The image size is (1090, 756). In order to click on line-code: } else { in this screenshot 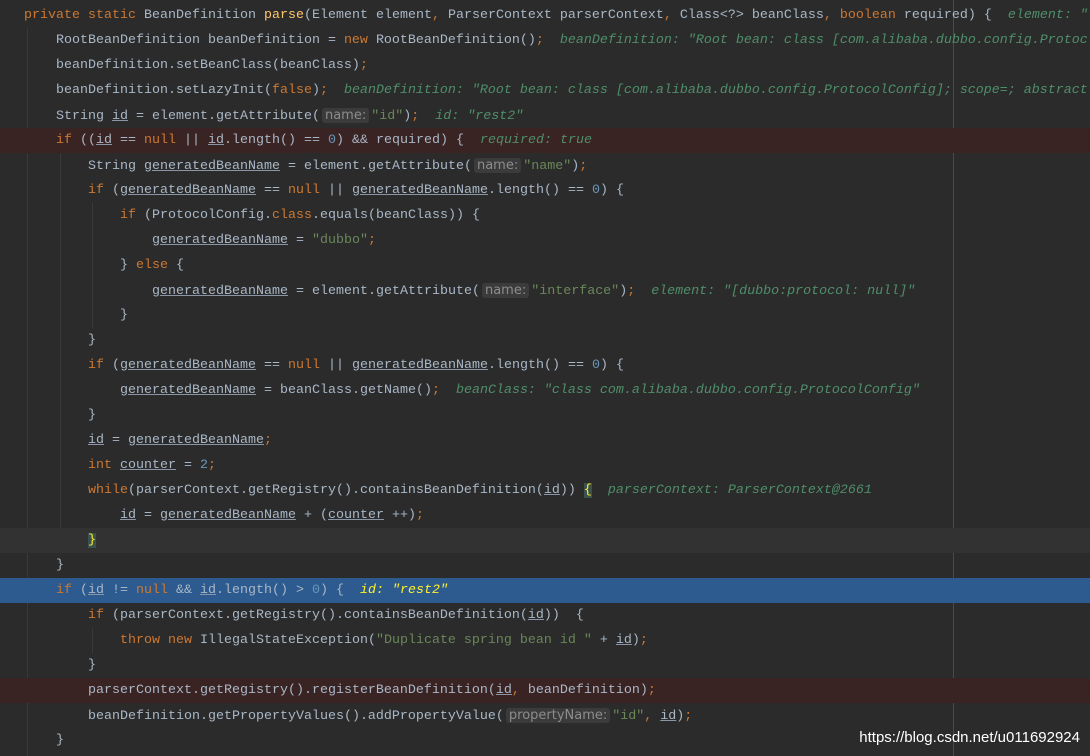, I will do `click(152, 265)`.